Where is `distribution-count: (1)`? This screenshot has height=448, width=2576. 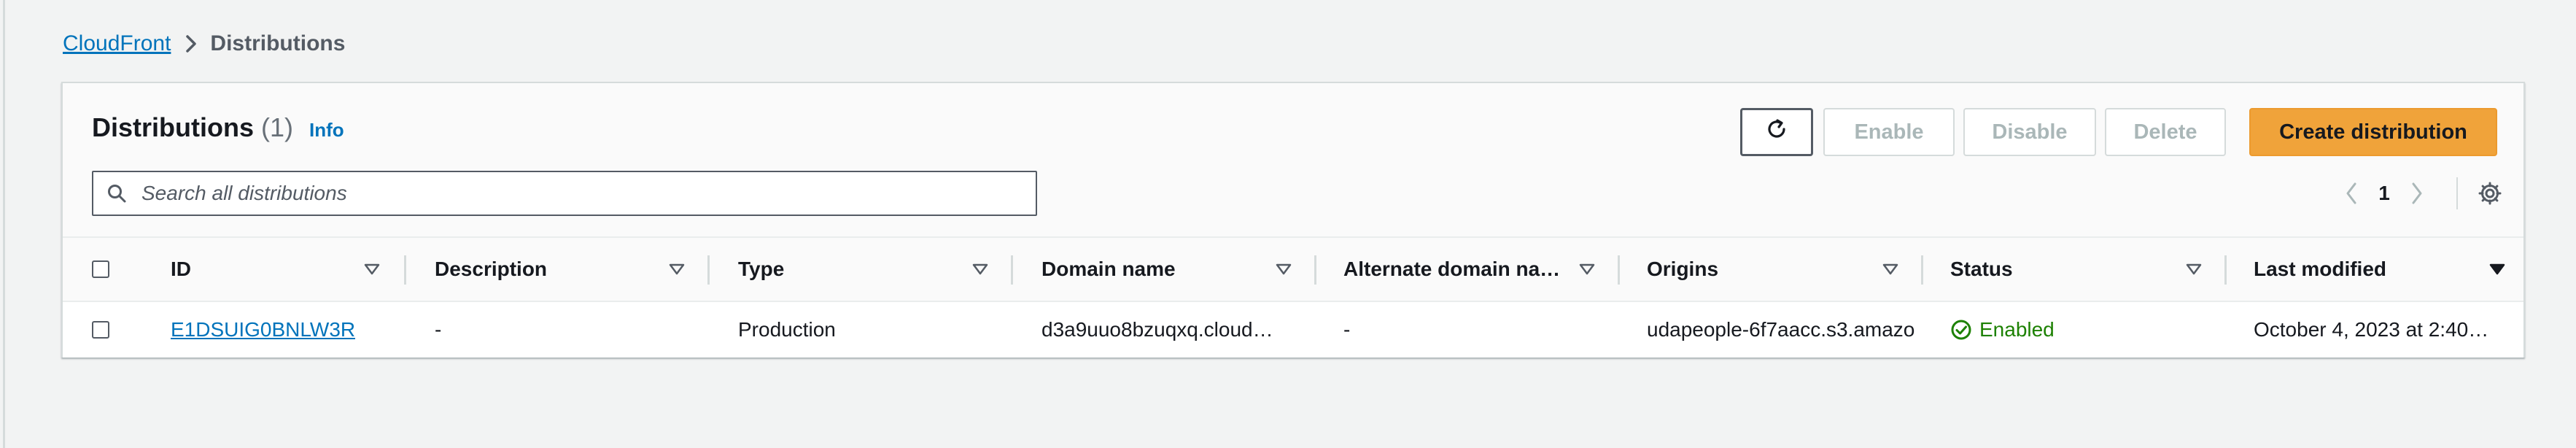
distribution-count: (1) is located at coordinates (277, 127).